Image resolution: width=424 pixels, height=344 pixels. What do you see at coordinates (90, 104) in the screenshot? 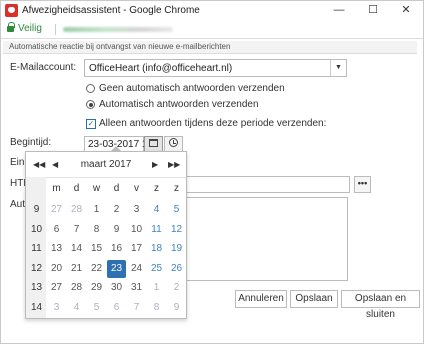
I see `radio-auto-reply` at bounding box center [90, 104].